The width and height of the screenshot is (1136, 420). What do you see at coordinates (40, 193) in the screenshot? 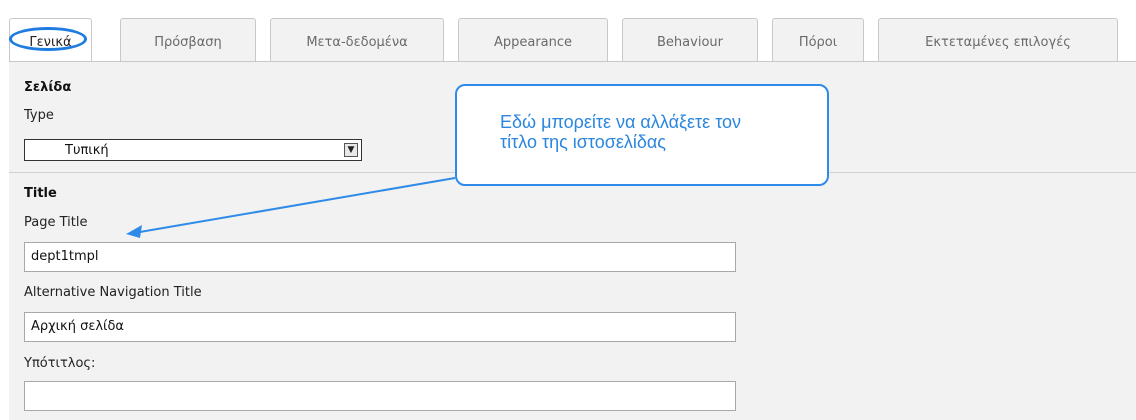
I see `title-section-header: Title` at bounding box center [40, 193].